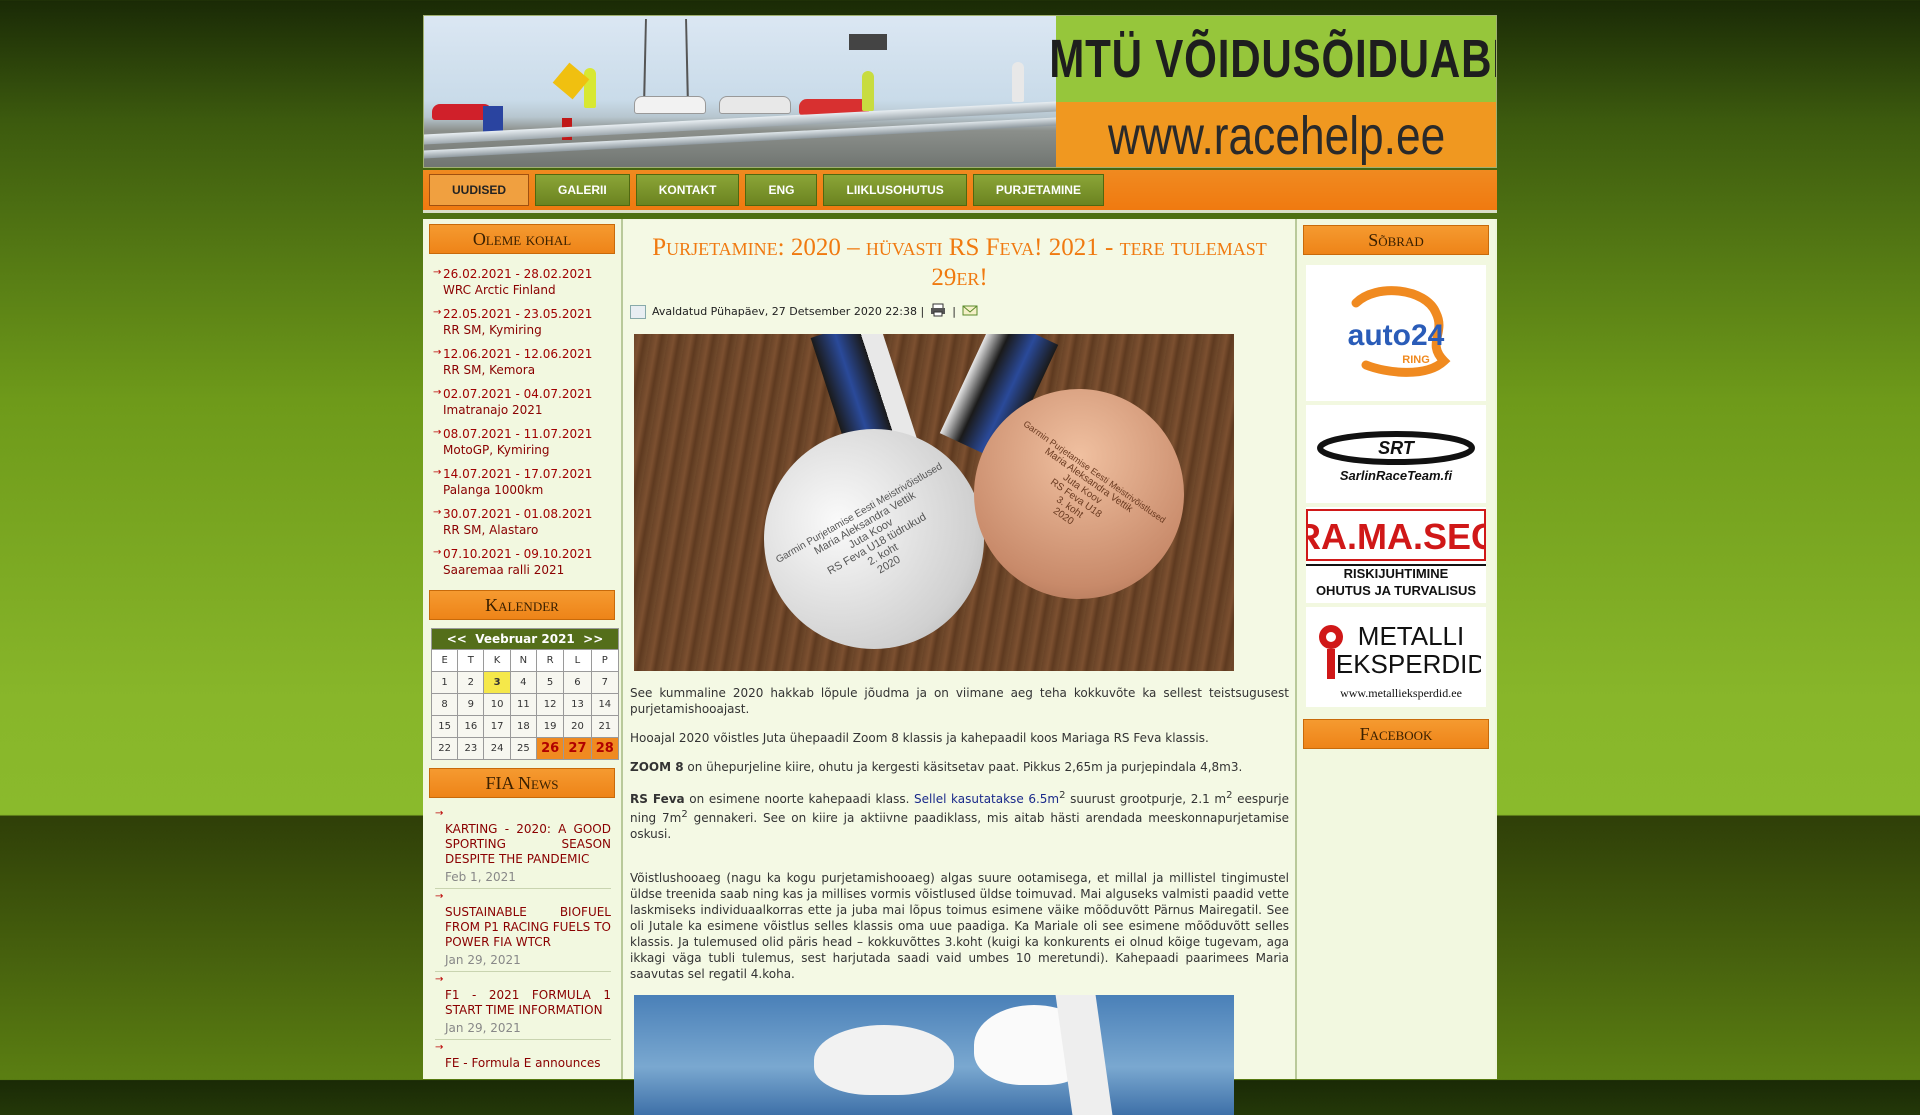 The height and width of the screenshot is (1115, 1920). Describe the element at coordinates (605, 660) in the screenshot. I see `calendar-day-header: P` at that location.